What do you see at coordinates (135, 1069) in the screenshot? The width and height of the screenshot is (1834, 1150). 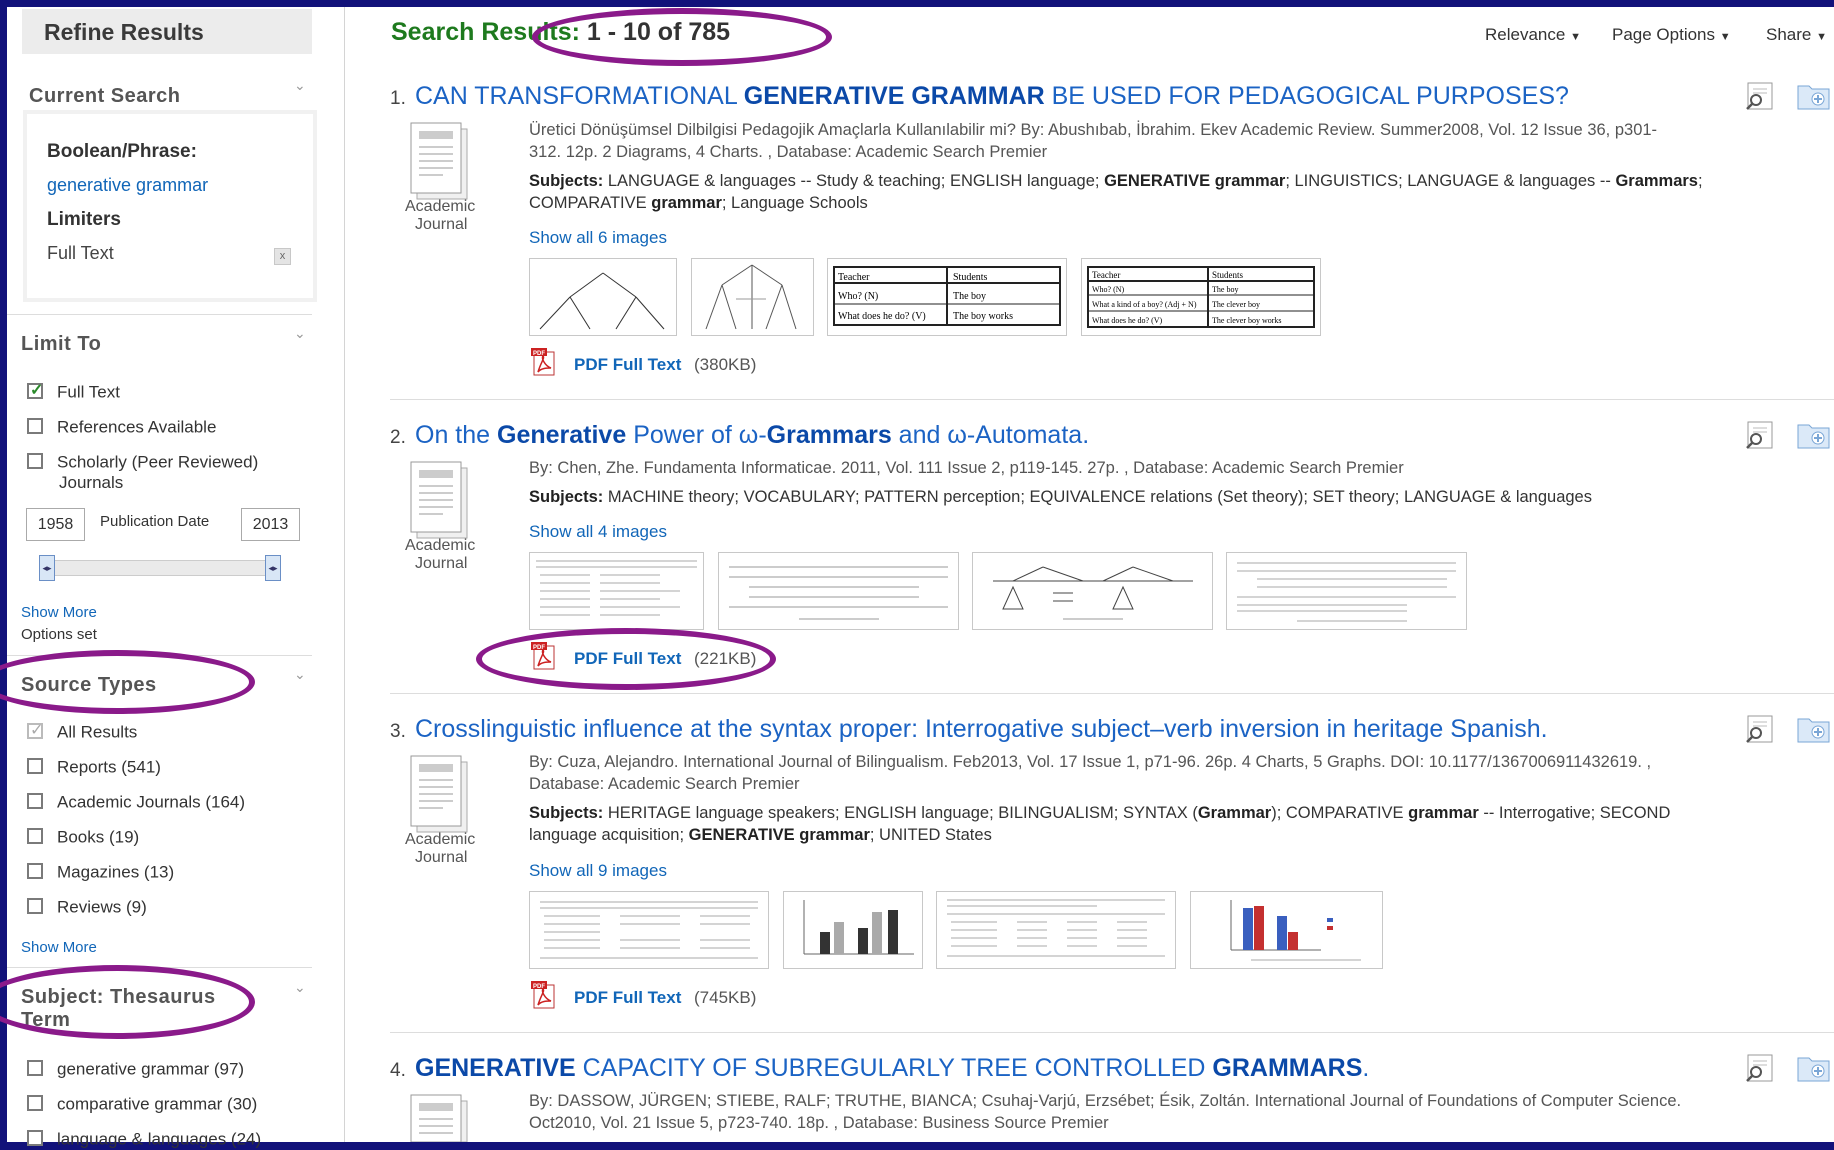 I see `subject-generative-grammar-checkbox: generative grammar (97)` at bounding box center [135, 1069].